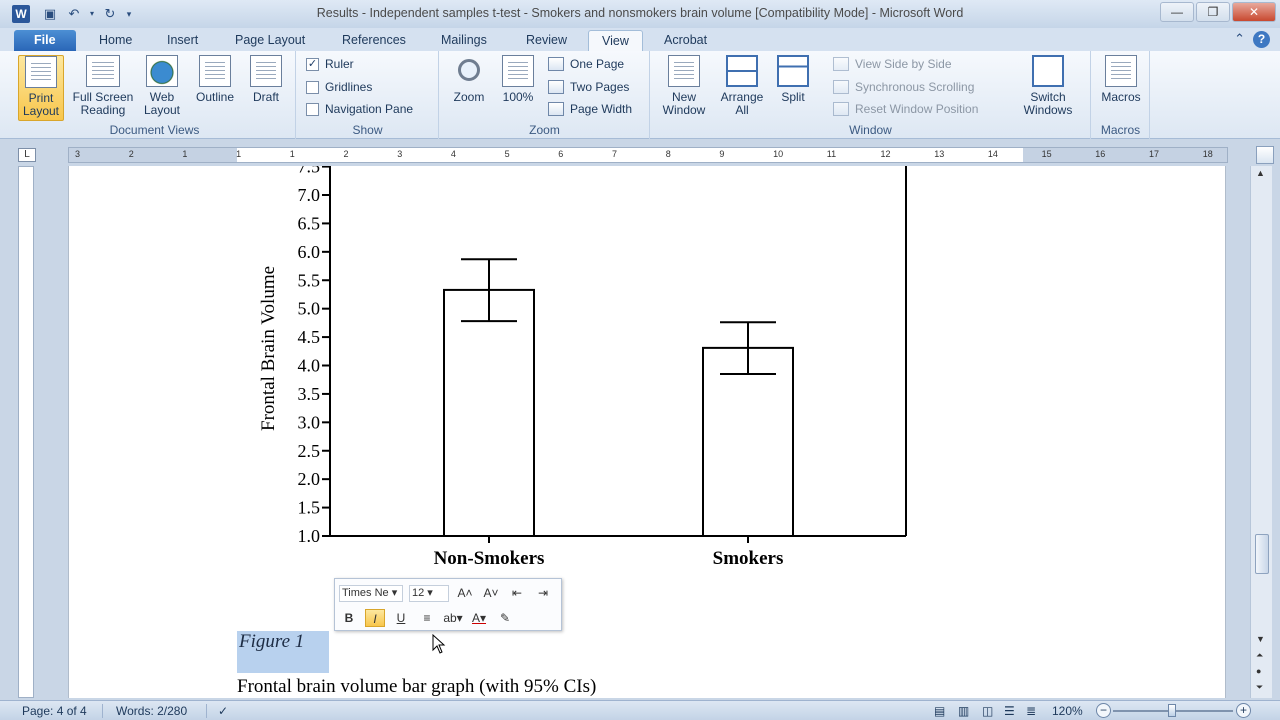  Describe the element at coordinates (266, 71) in the screenshot. I see `draft-icon` at that location.